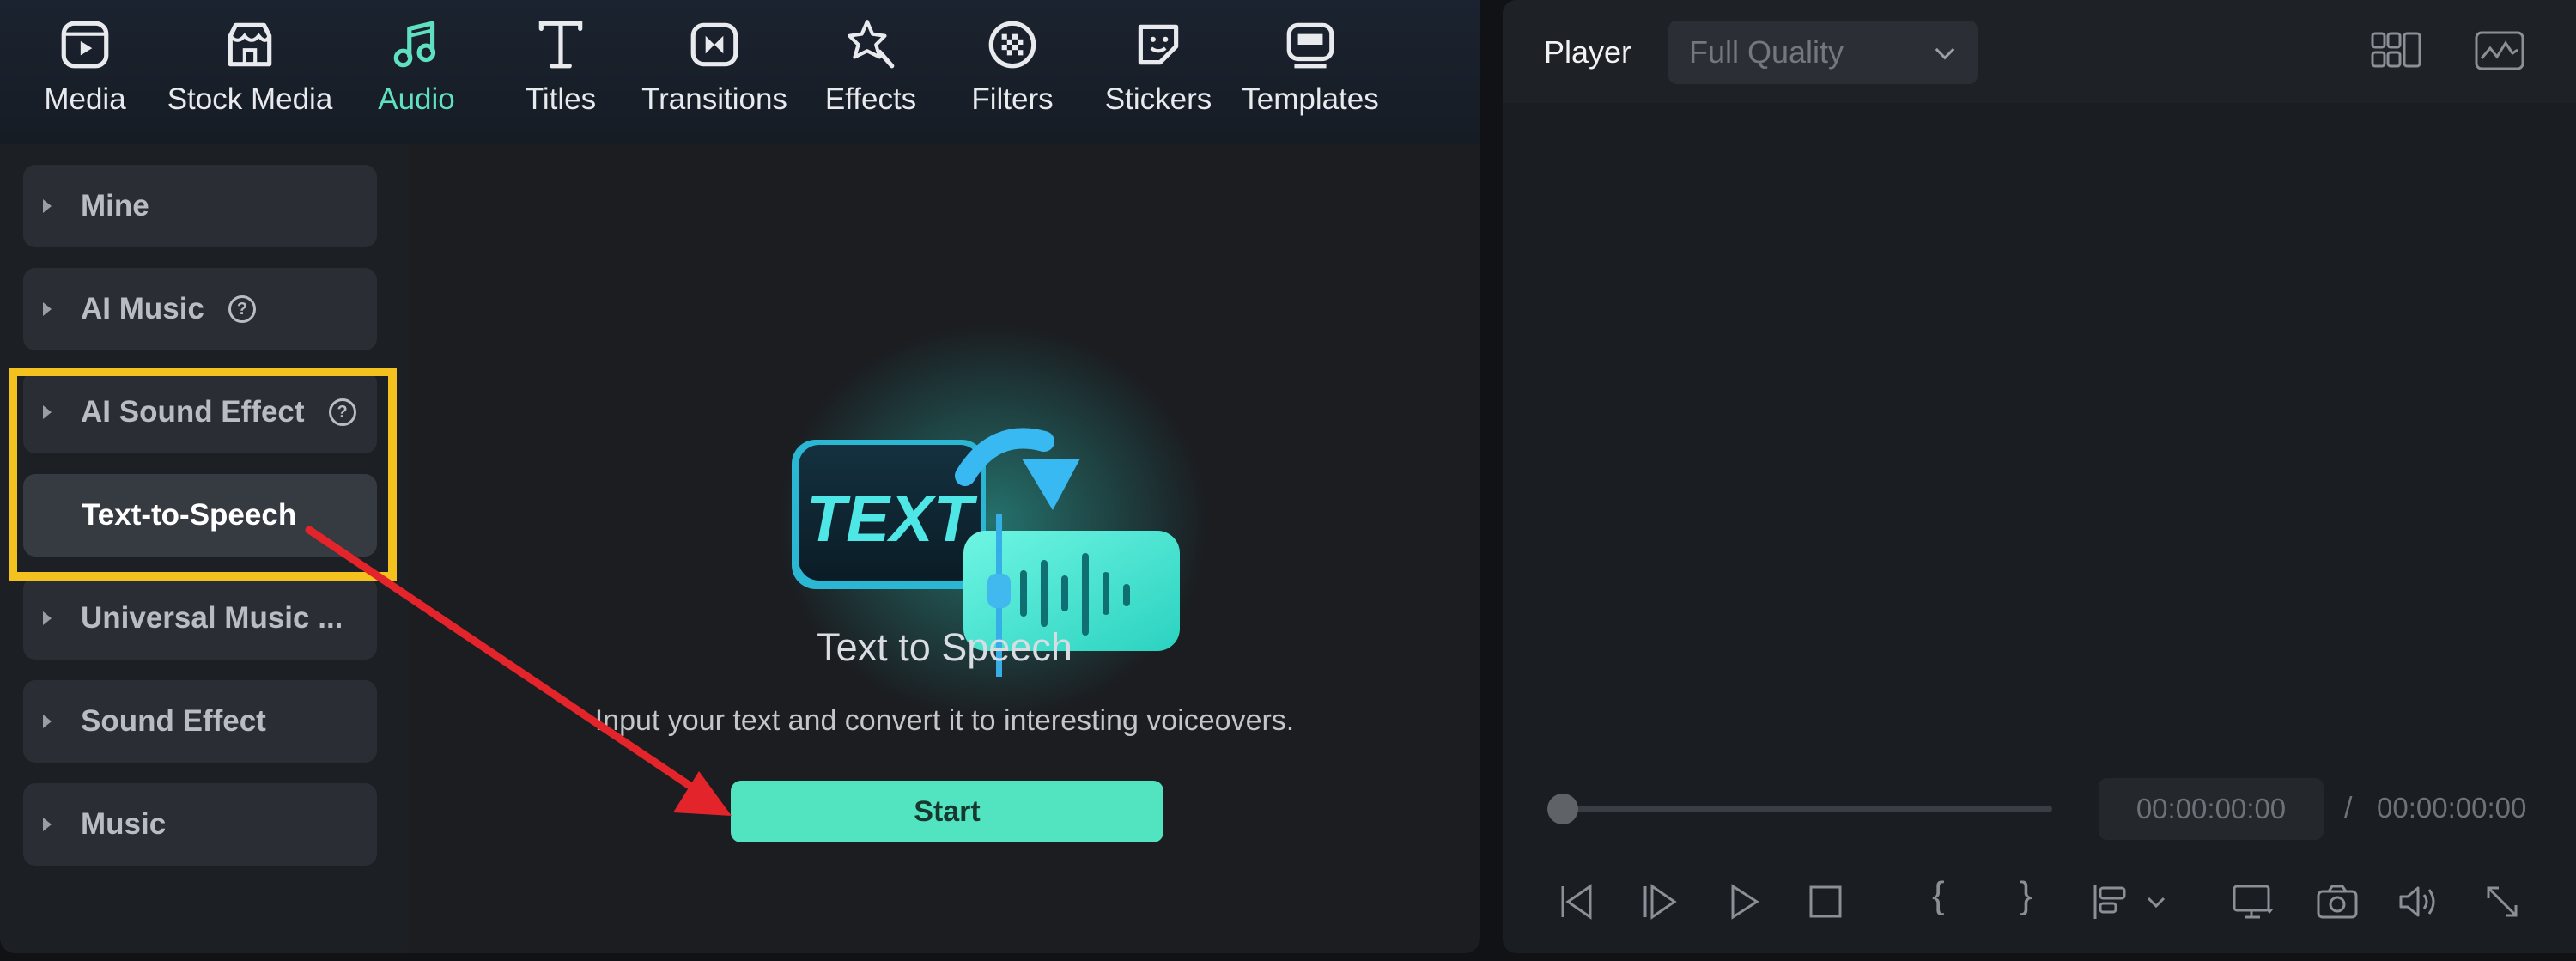 The height and width of the screenshot is (961, 2576). What do you see at coordinates (417, 99) in the screenshot?
I see `toolbar-label: Audio` at bounding box center [417, 99].